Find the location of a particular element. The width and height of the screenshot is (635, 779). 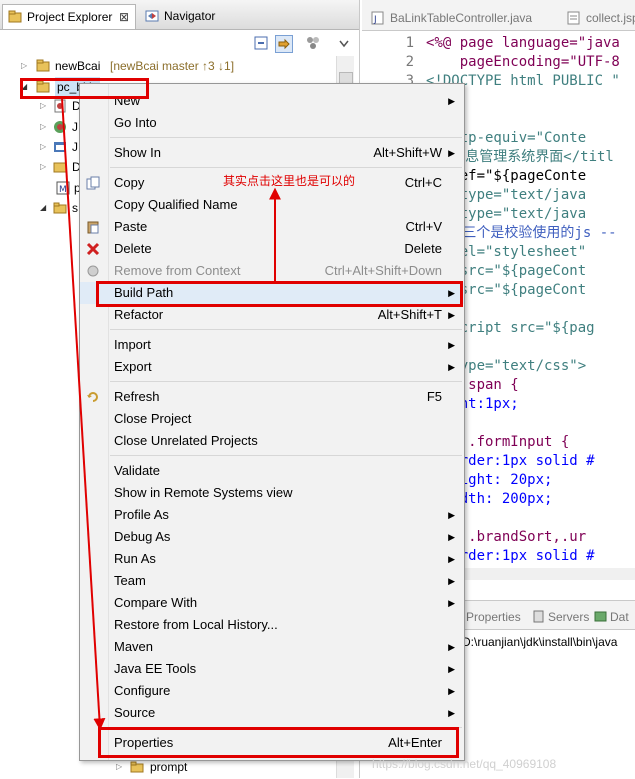

menu-item-close-unrelated-projects: Close Unrelated Projects is located at coordinates (272, 441).